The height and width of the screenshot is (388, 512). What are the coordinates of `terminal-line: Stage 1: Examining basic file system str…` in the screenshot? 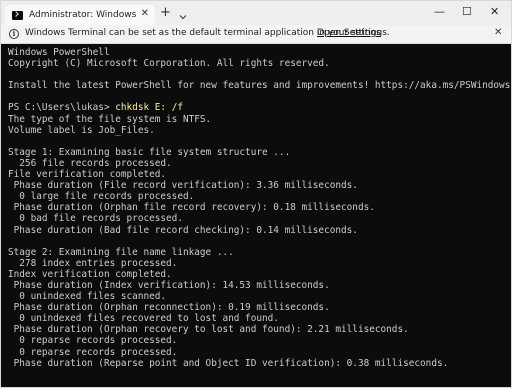 It's located at (149, 152).